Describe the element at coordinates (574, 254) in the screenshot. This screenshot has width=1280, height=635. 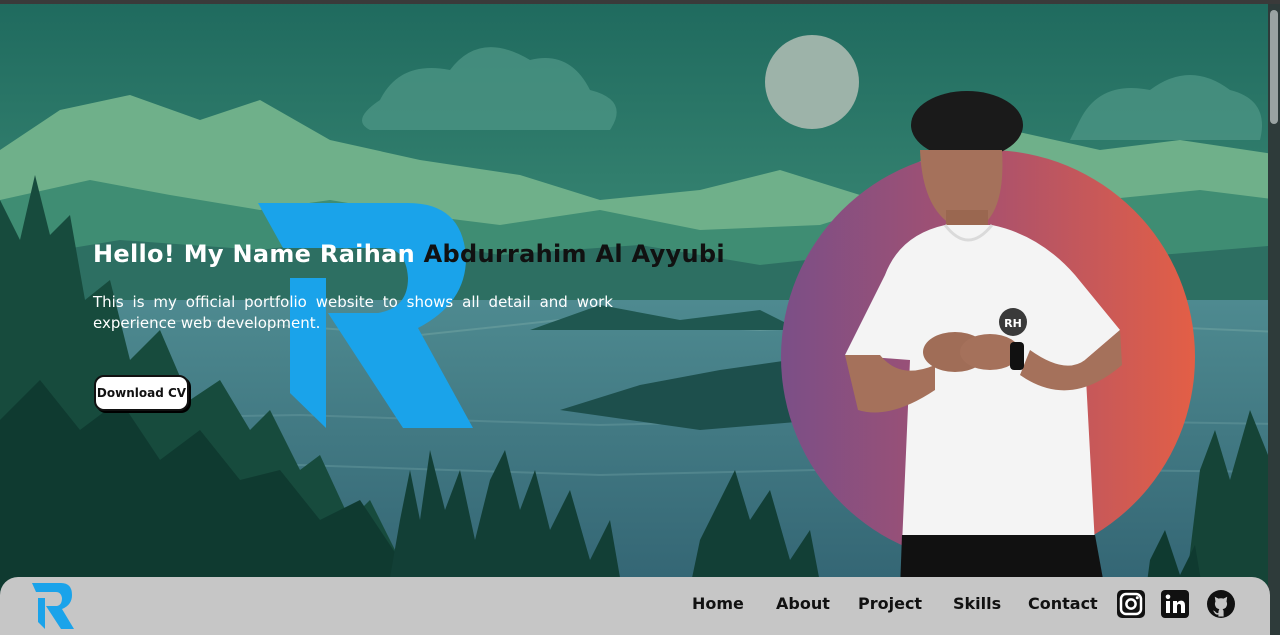
I see `greeting-second-part: Abdurrahim Al Ayyubi` at that location.